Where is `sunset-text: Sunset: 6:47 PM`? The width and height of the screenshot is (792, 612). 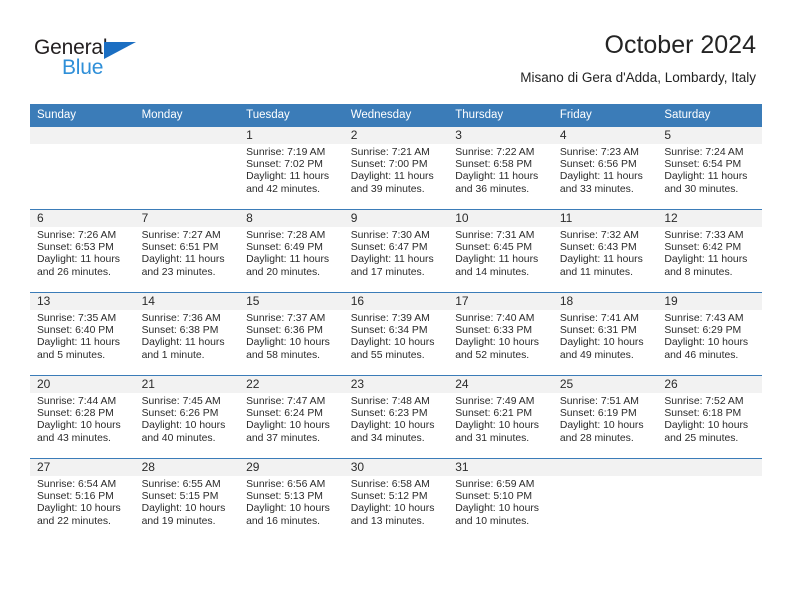 sunset-text: Sunset: 6:47 PM is located at coordinates (389, 248).